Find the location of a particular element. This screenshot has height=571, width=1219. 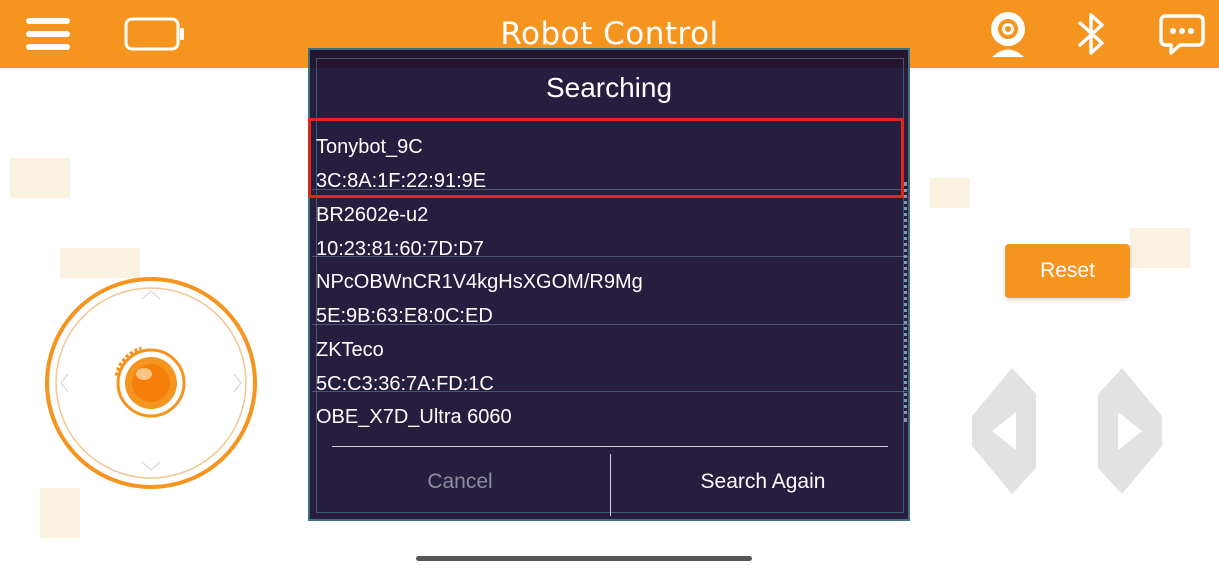

device-item: OBE_X7D_Ultra 6060 is located at coordinates (610, 426).